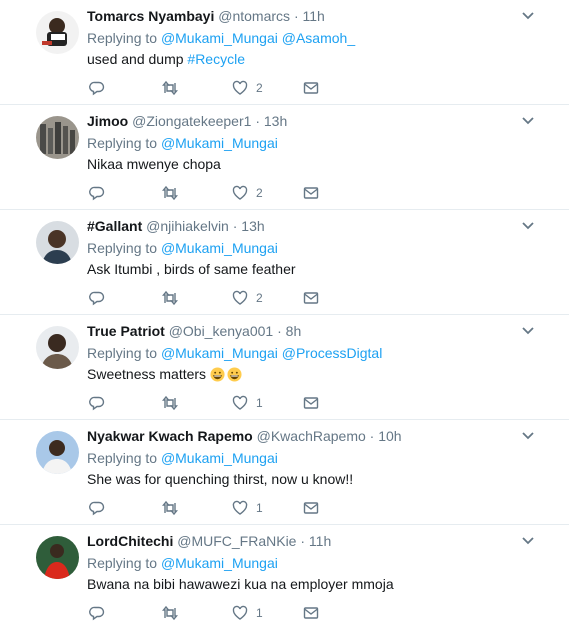  Describe the element at coordinates (191, 121) in the screenshot. I see `user-handle: @Ziongatekeeper1` at that location.